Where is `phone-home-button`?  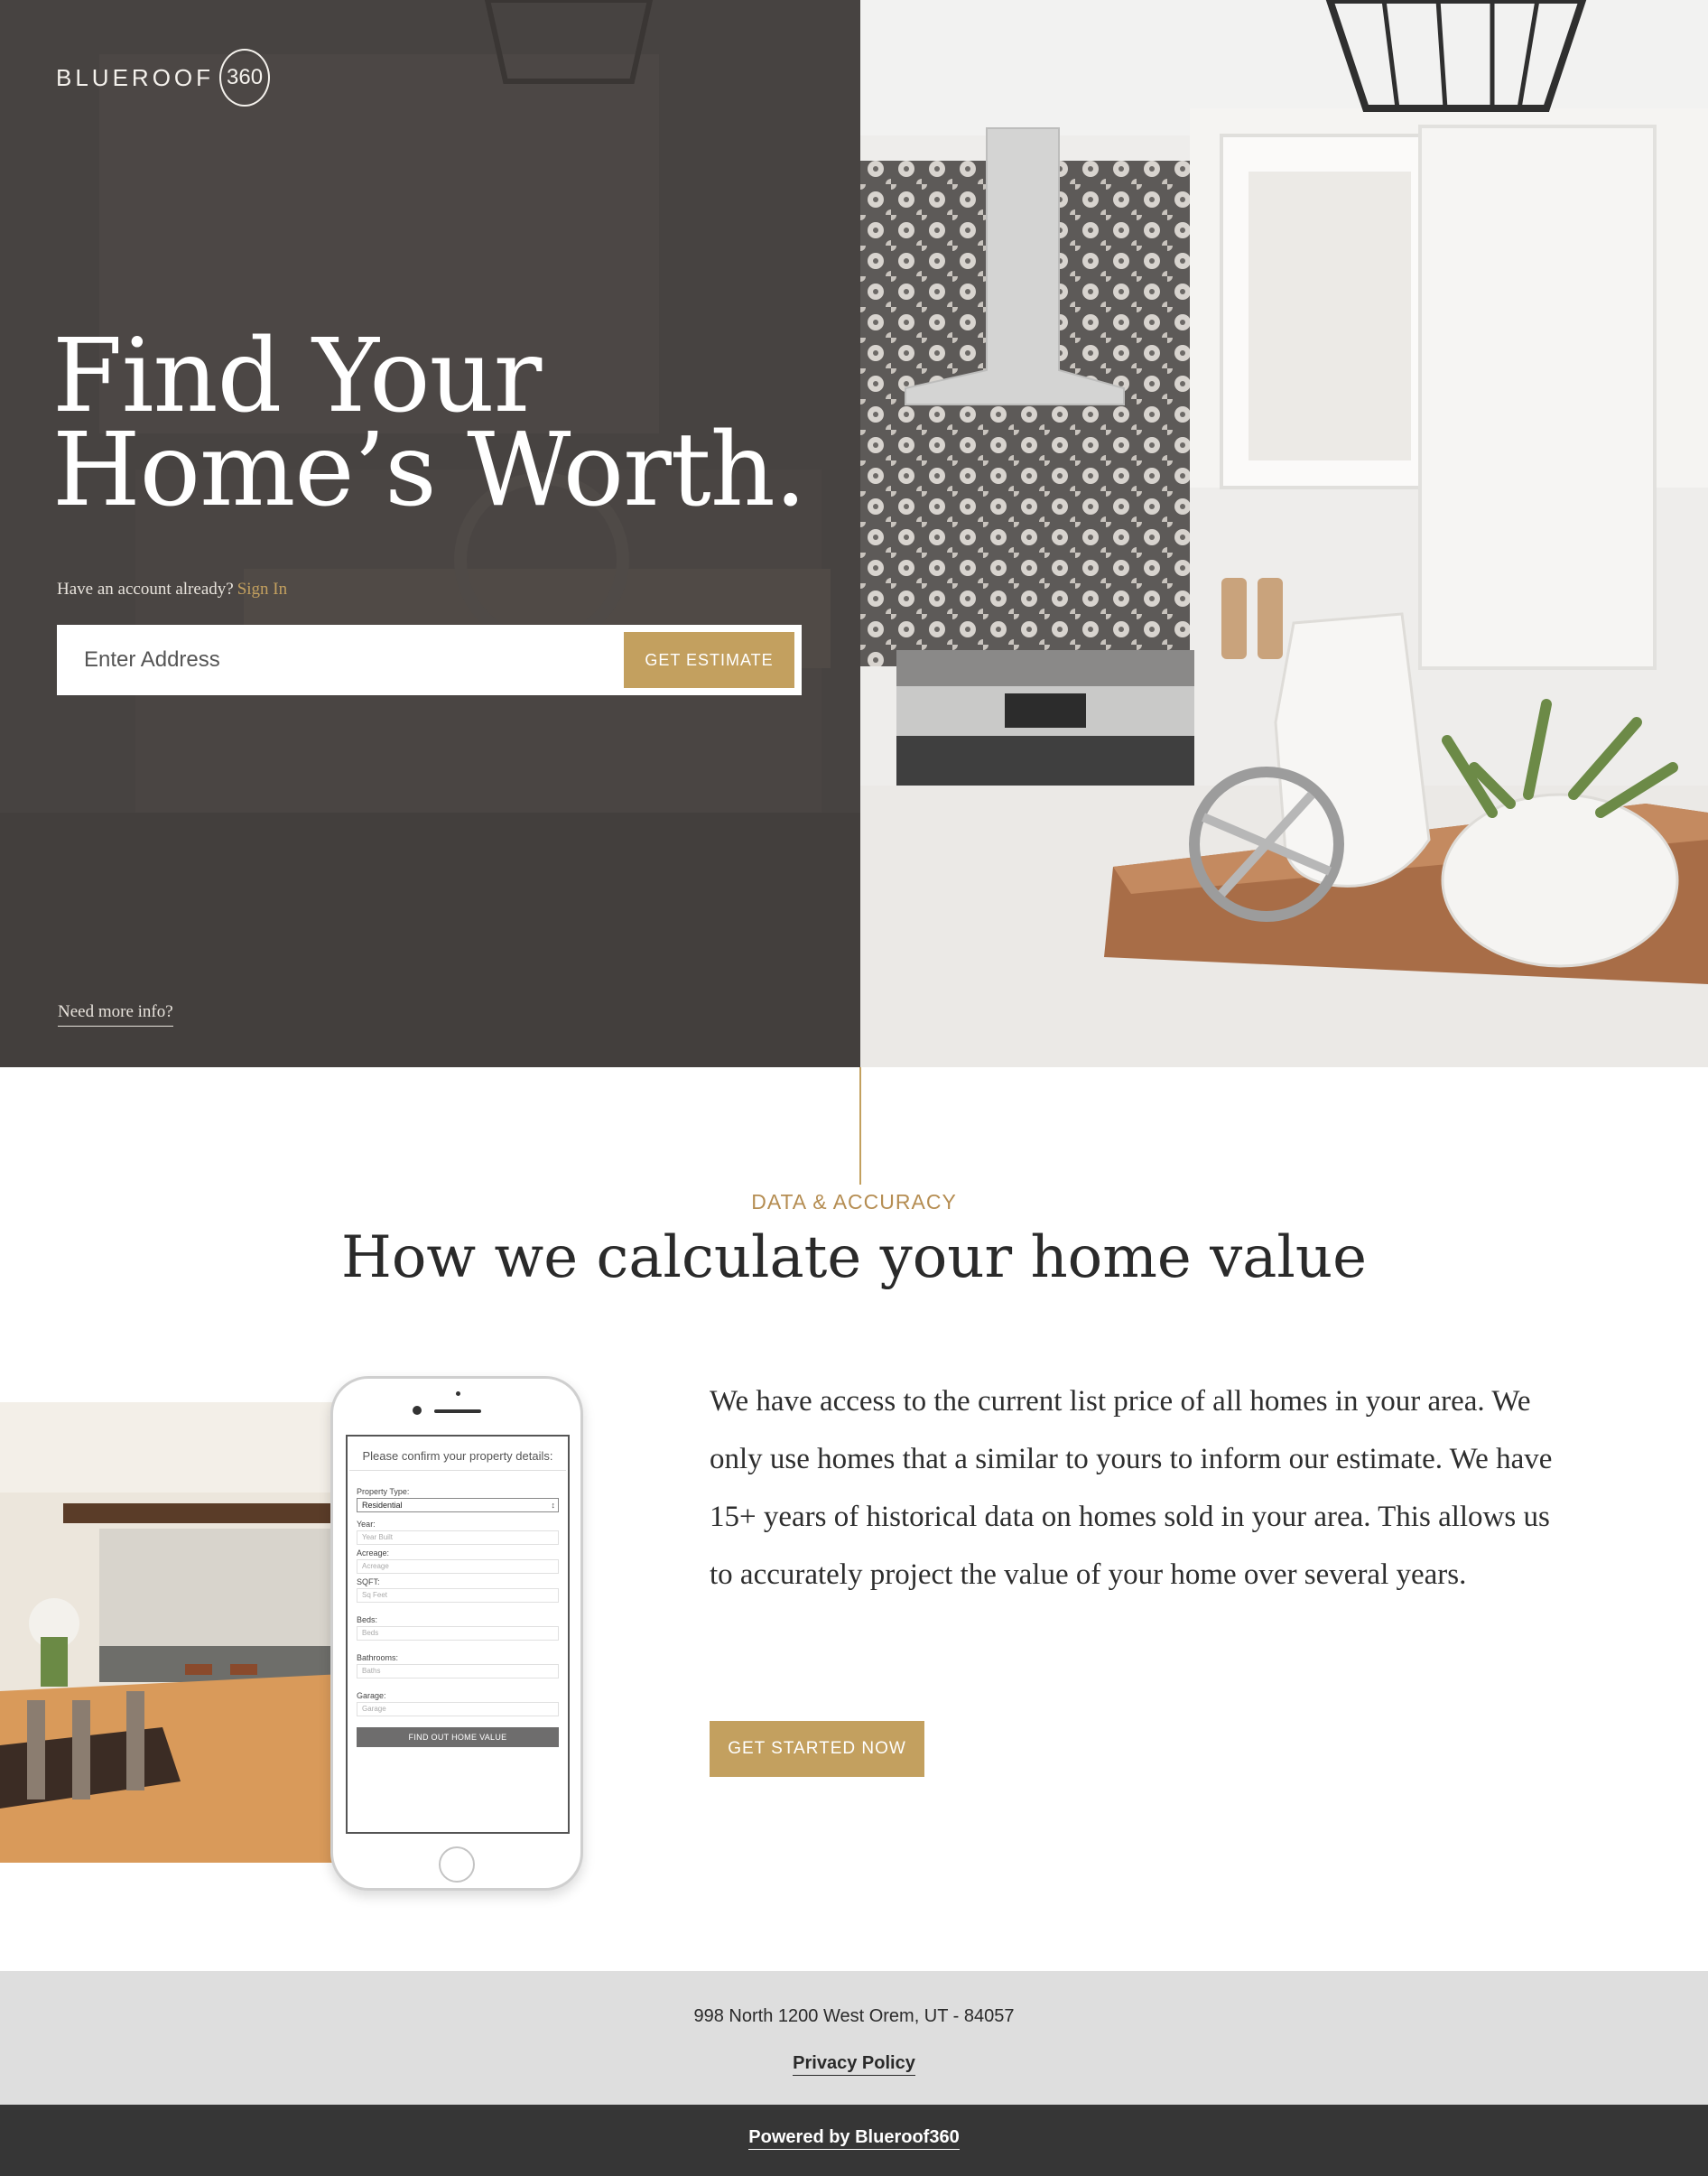 phone-home-button is located at coordinates (457, 1864).